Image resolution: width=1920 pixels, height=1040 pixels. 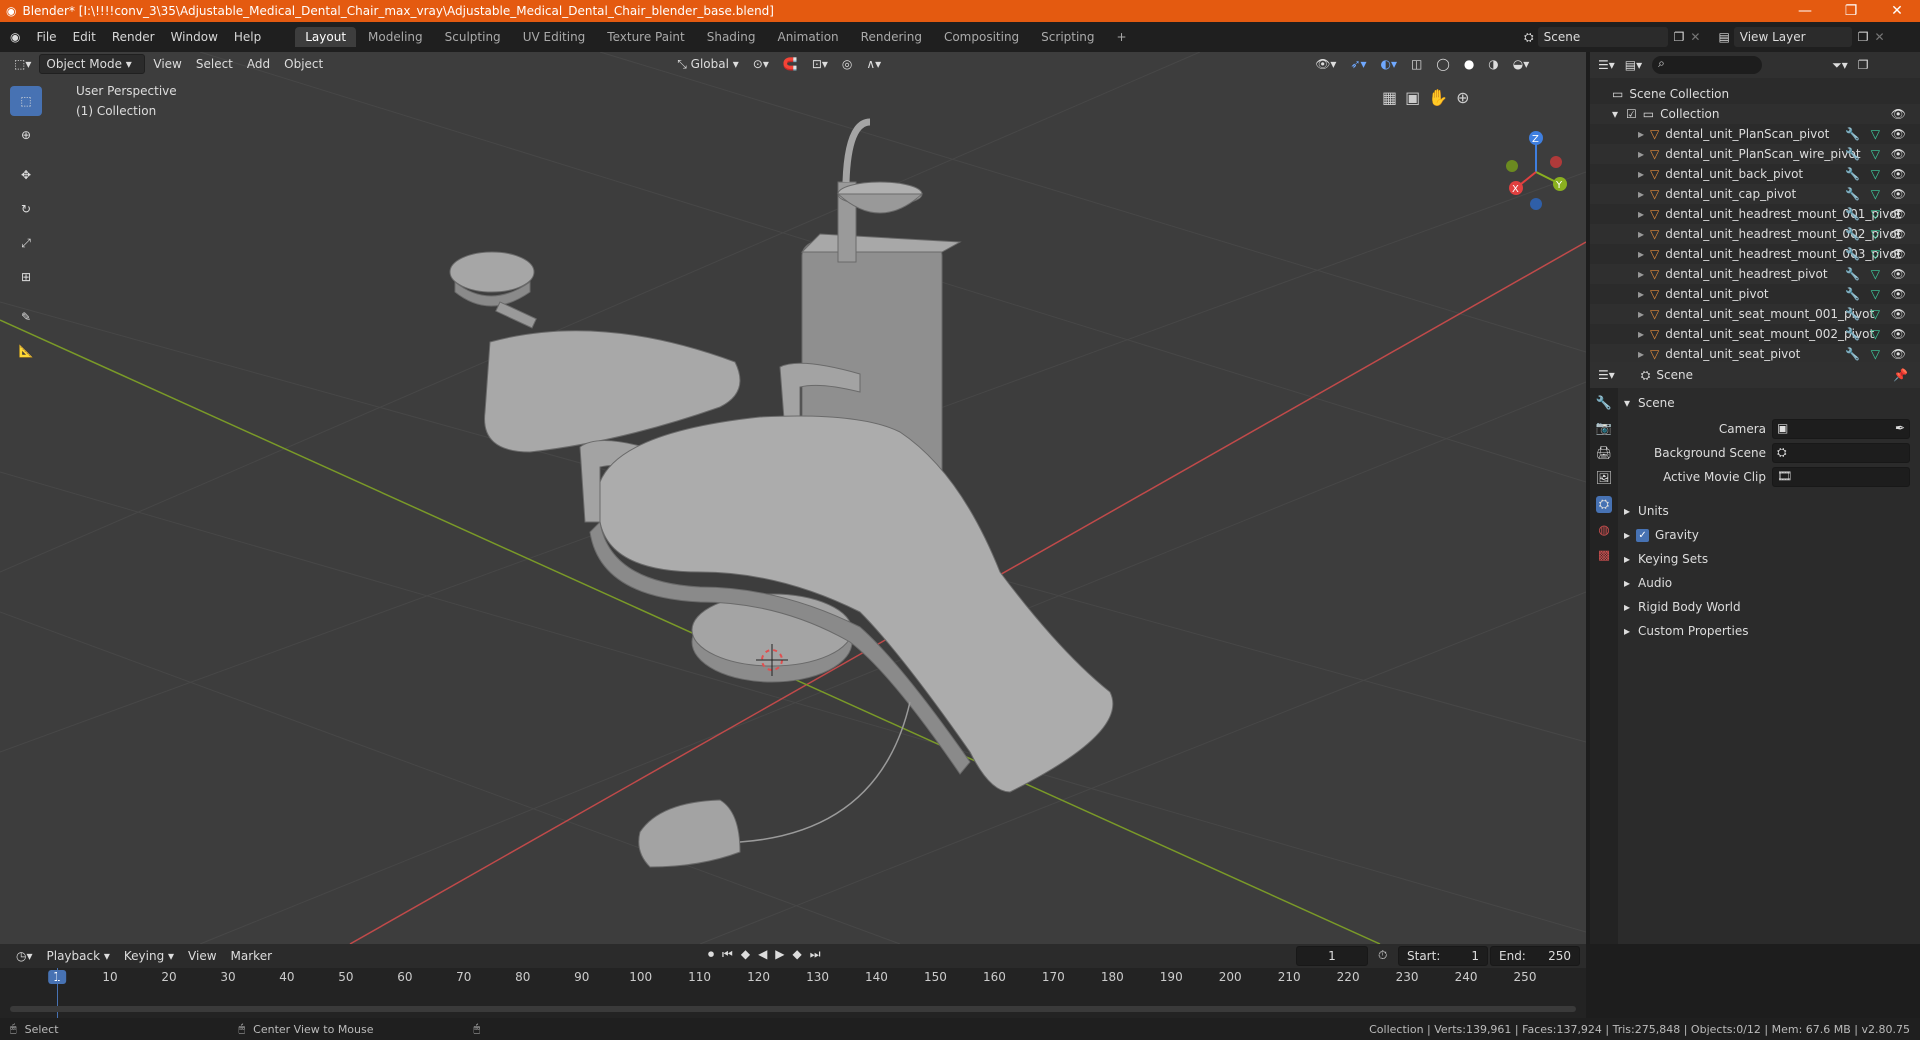 What do you see at coordinates (26, 317) in the screenshot?
I see `annotate-tool: ✎` at bounding box center [26, 317].